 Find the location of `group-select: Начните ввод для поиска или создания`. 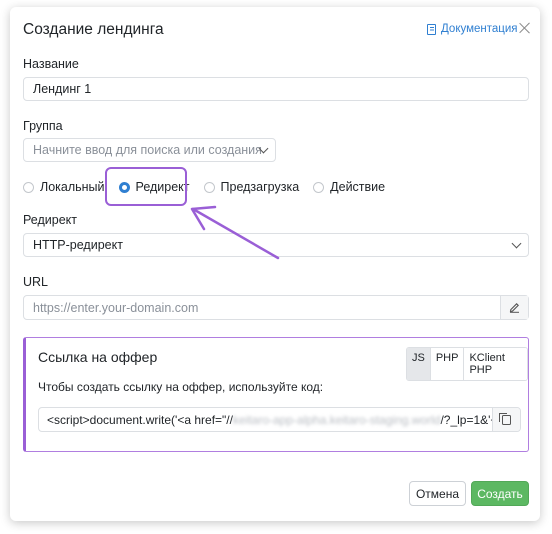

group-select: Начните ввод для поиска или создания is located at coordinates (149, 150).